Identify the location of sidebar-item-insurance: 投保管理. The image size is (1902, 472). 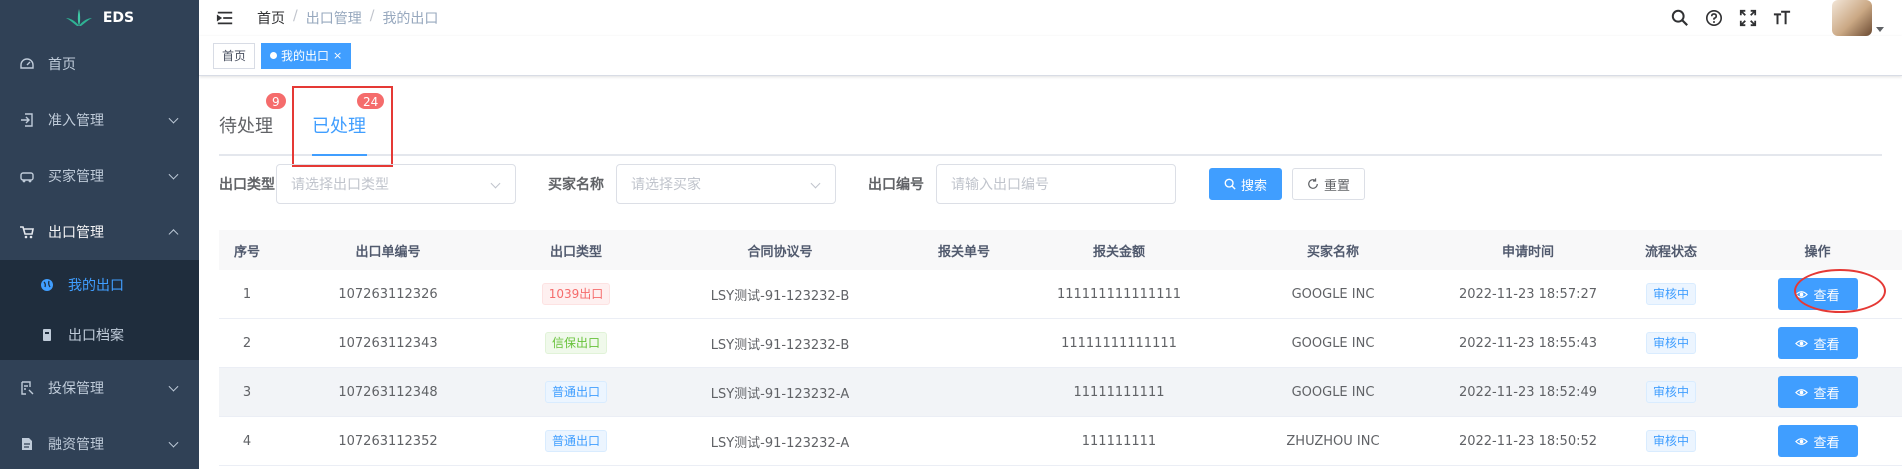
(99, 388).